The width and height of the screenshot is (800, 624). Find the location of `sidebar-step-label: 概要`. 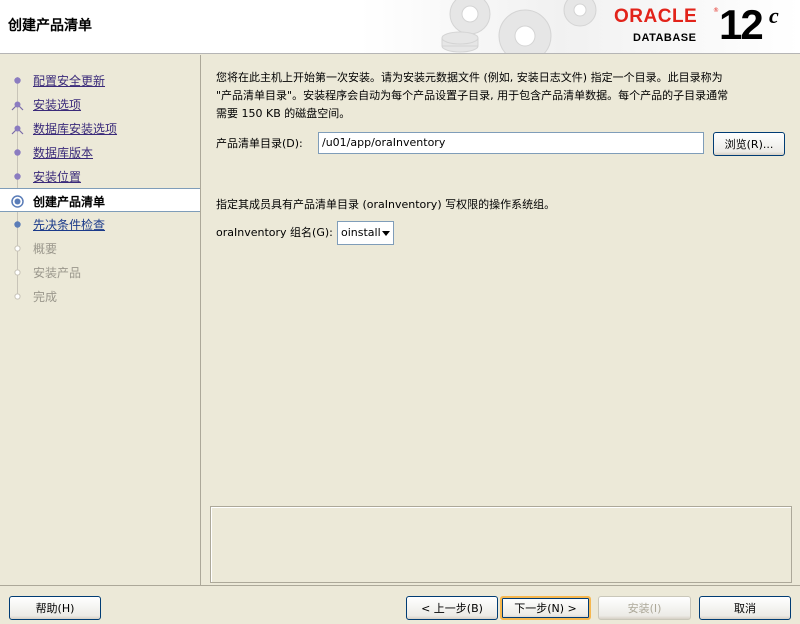

sidebar-step-label: 概要 is located at coordinates (45, 249).